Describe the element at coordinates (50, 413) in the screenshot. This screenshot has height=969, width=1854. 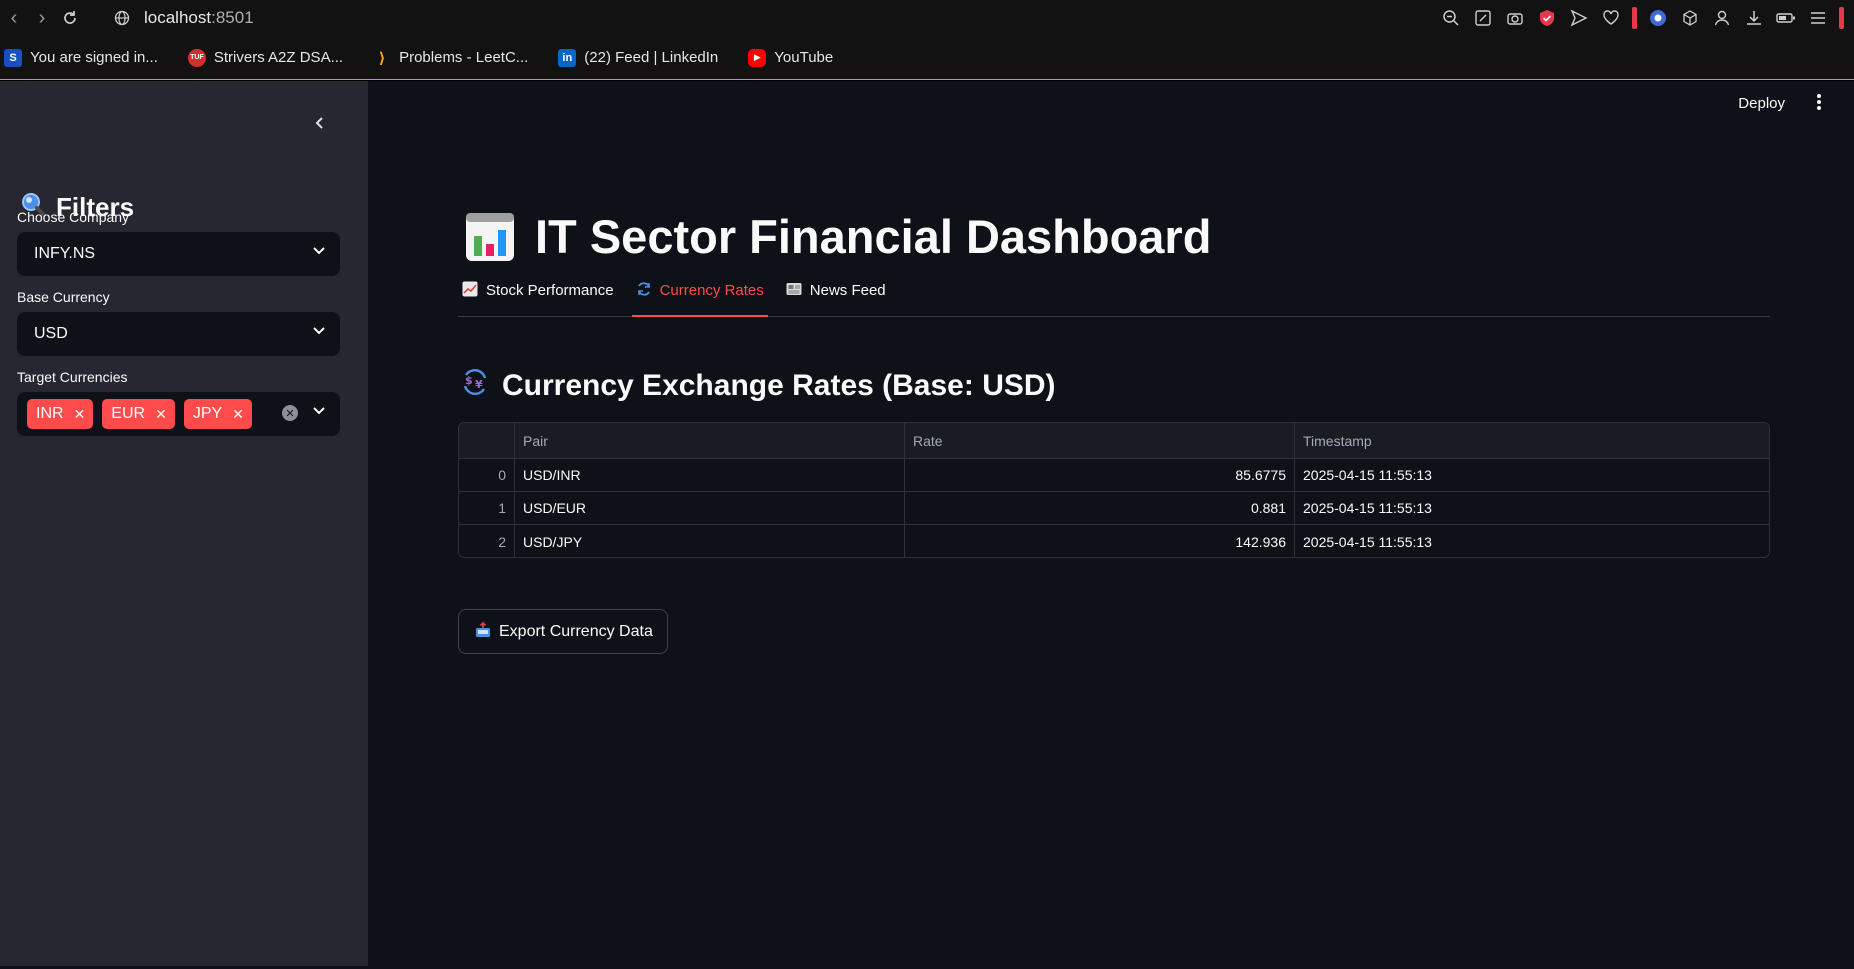
I see `chip-label: INR` at that location.